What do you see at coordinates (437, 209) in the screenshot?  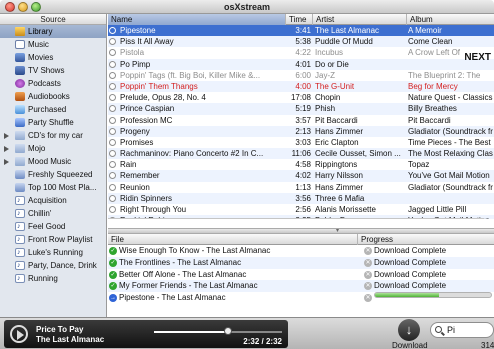 I see `track-album: Jagged Little Pill` at bounding box center [437, 209].